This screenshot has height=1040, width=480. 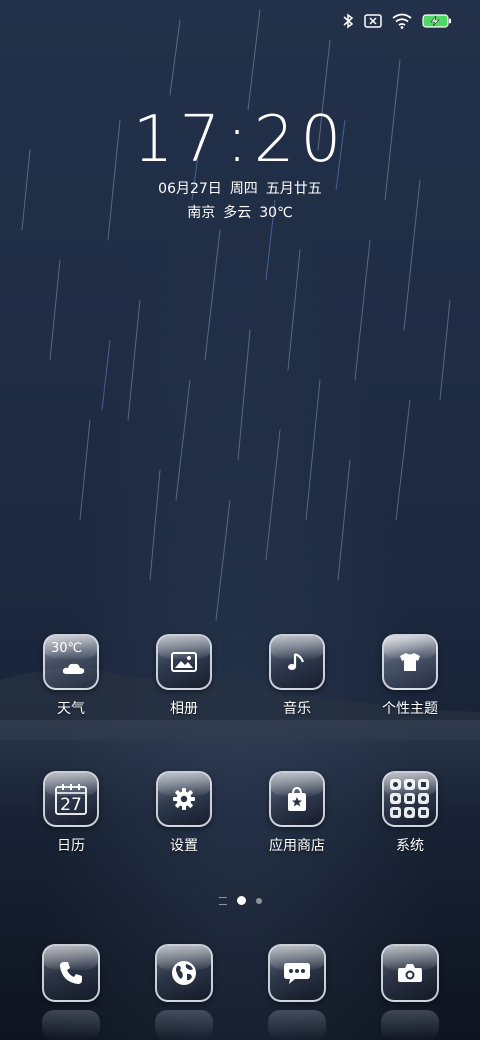 I want to click on browser-app-icon, so click(x=184, y=973).